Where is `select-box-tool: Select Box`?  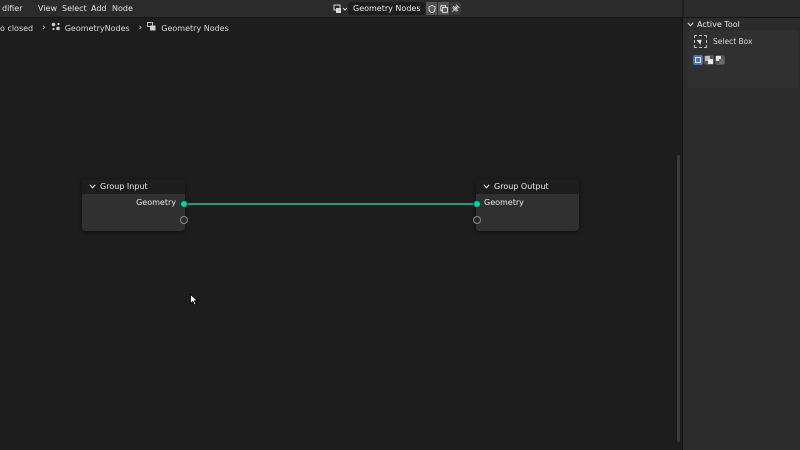
select-box-tool: Select Box is located at coordinates (723, 41).